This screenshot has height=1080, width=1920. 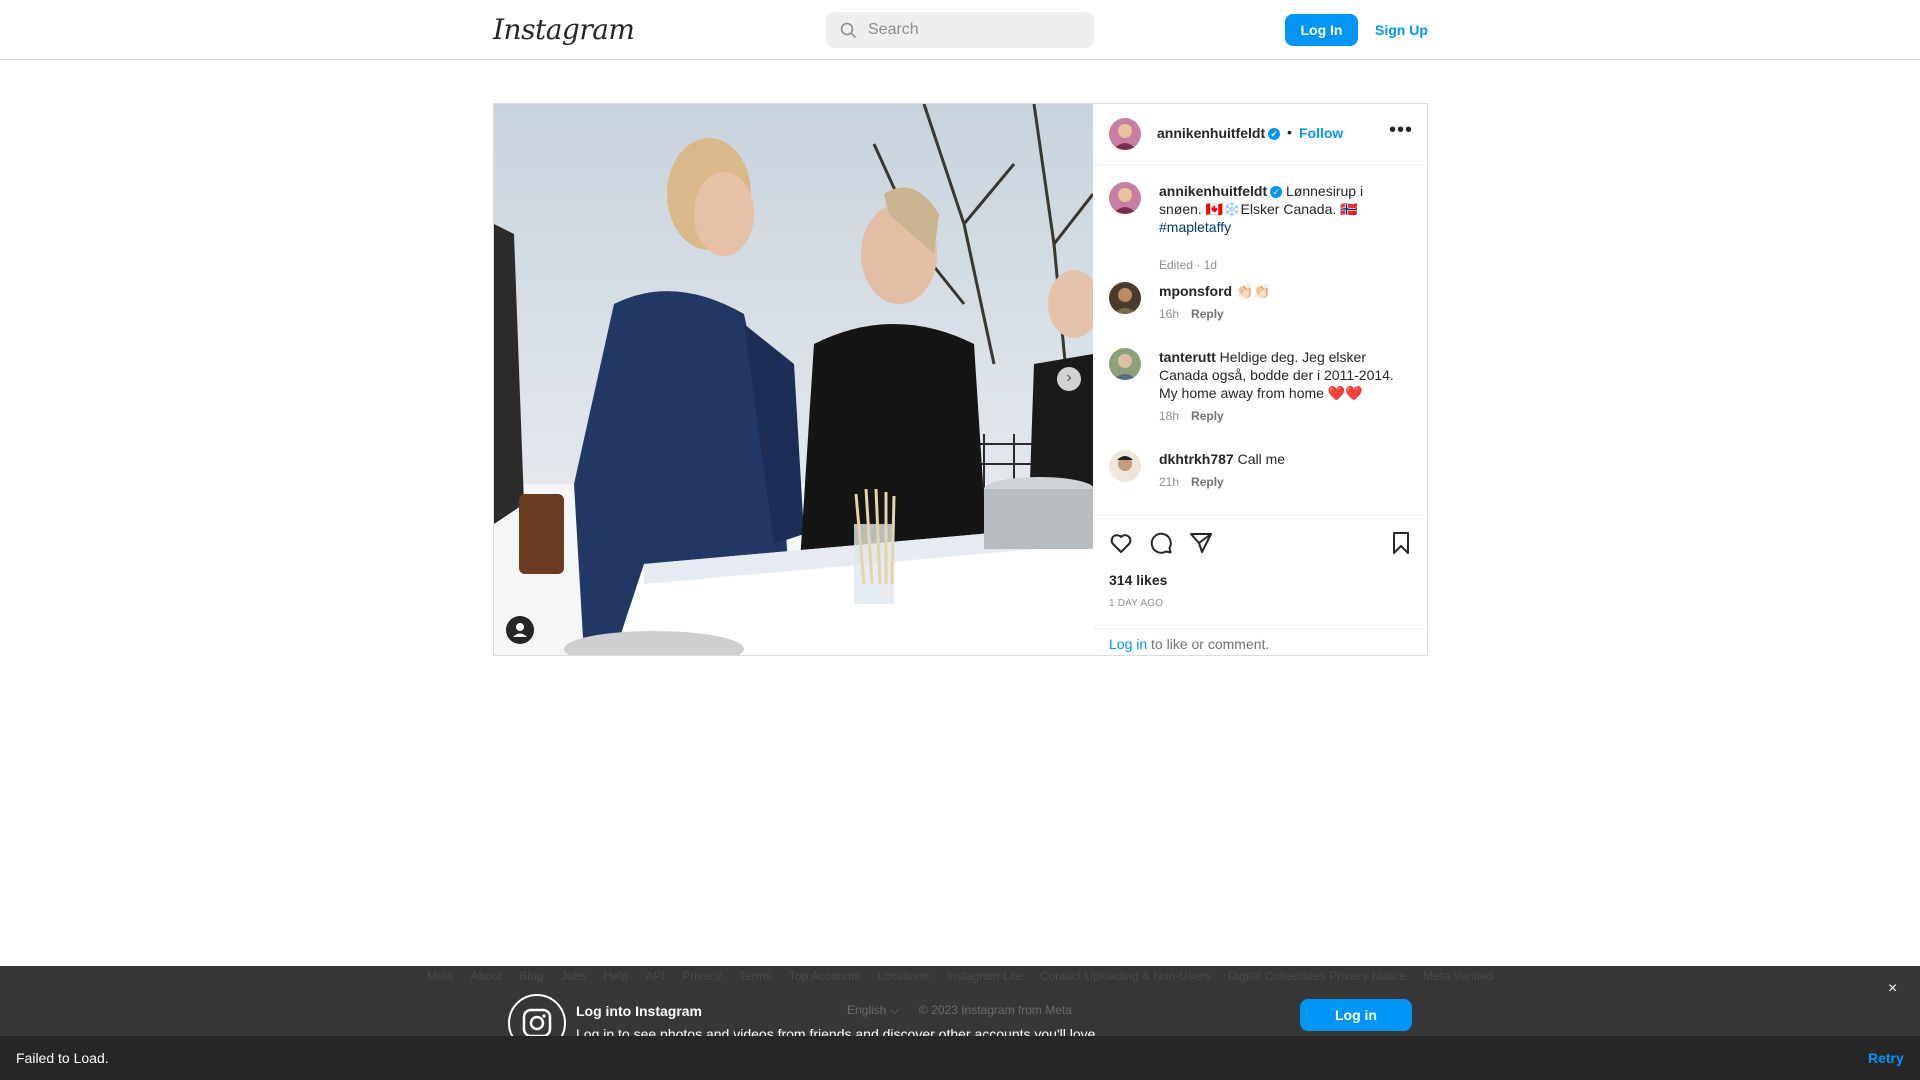 I want to click on comment-text: dkhtrkh787 Call me, so click(x=1284, y=459).